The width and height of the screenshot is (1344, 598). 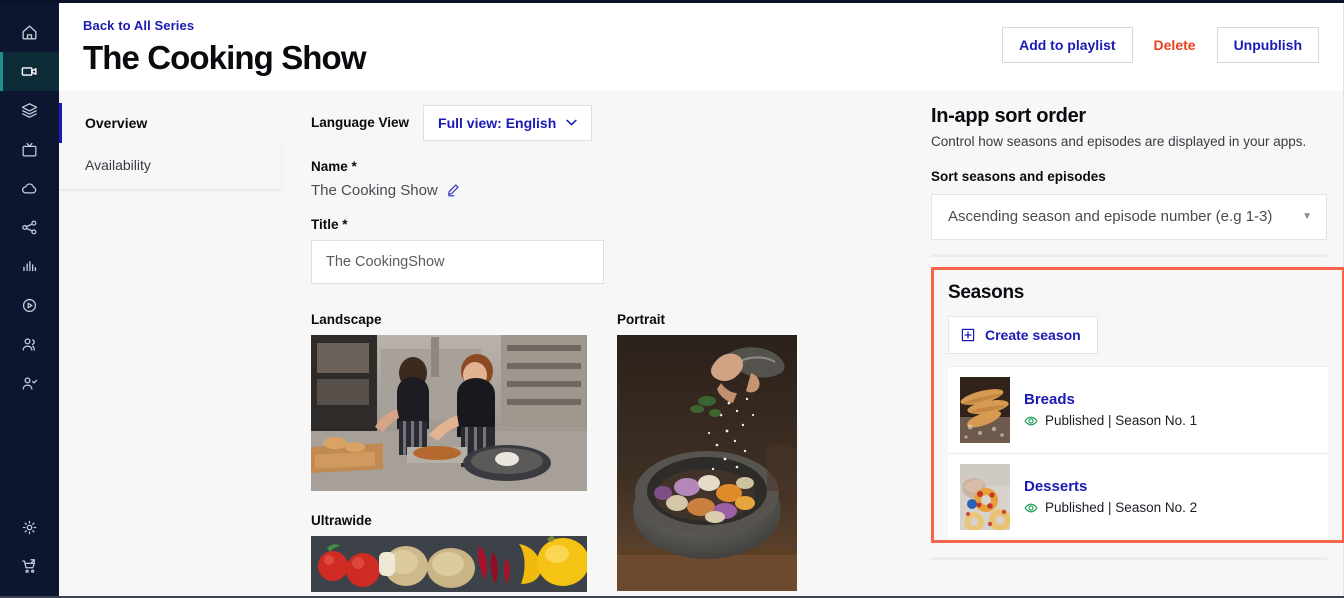 What do you see at coordinates (29, 455) in the screenshot?
I see `rail-spacer` at bounding box center [29, 455].